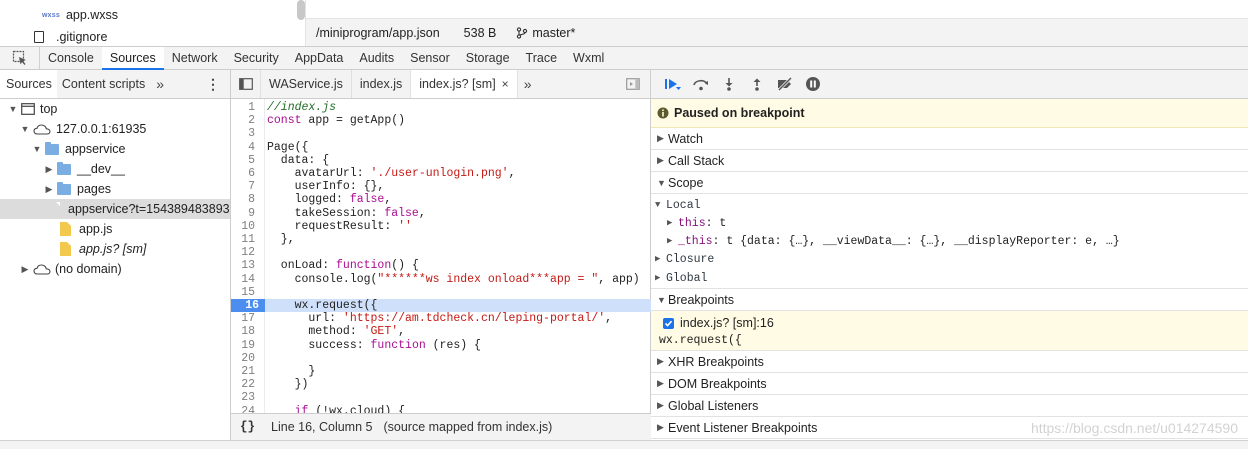  I want to click on code-line: 10 requestResult: '', so click(441, 226).